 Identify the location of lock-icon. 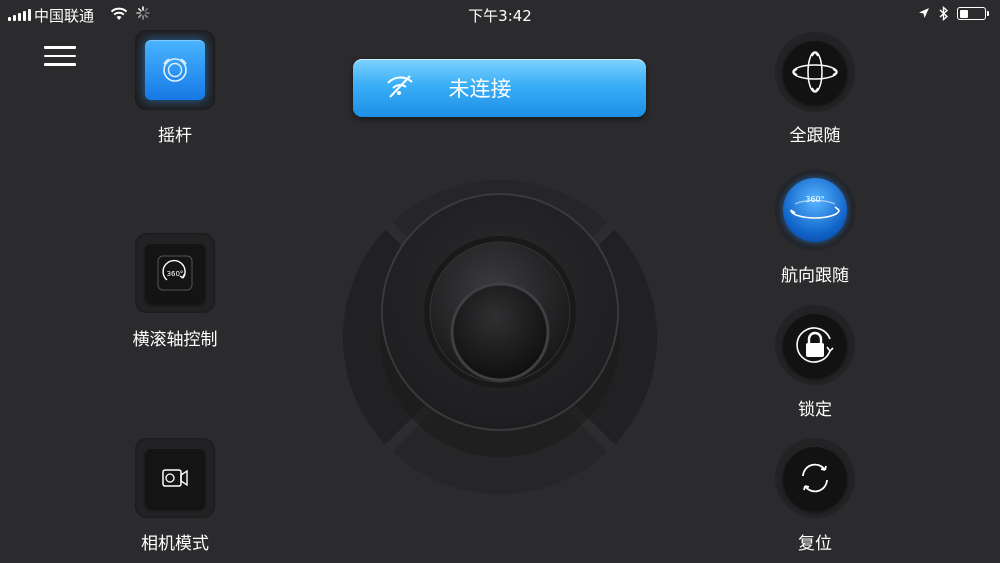
(815, 345).